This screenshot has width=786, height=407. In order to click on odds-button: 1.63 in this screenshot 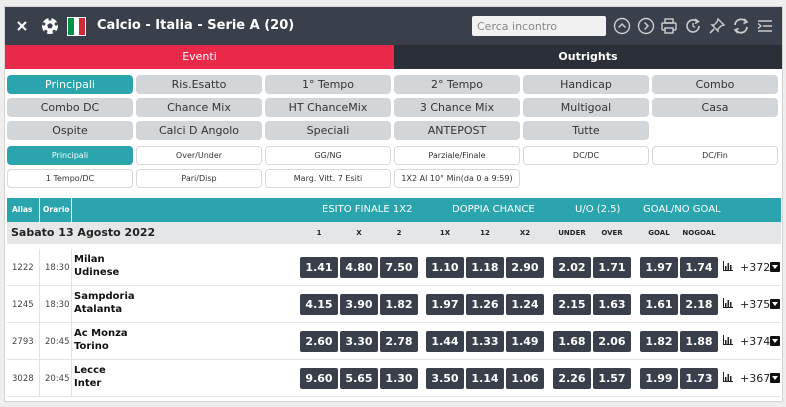, I will do `click(612, 304)`.